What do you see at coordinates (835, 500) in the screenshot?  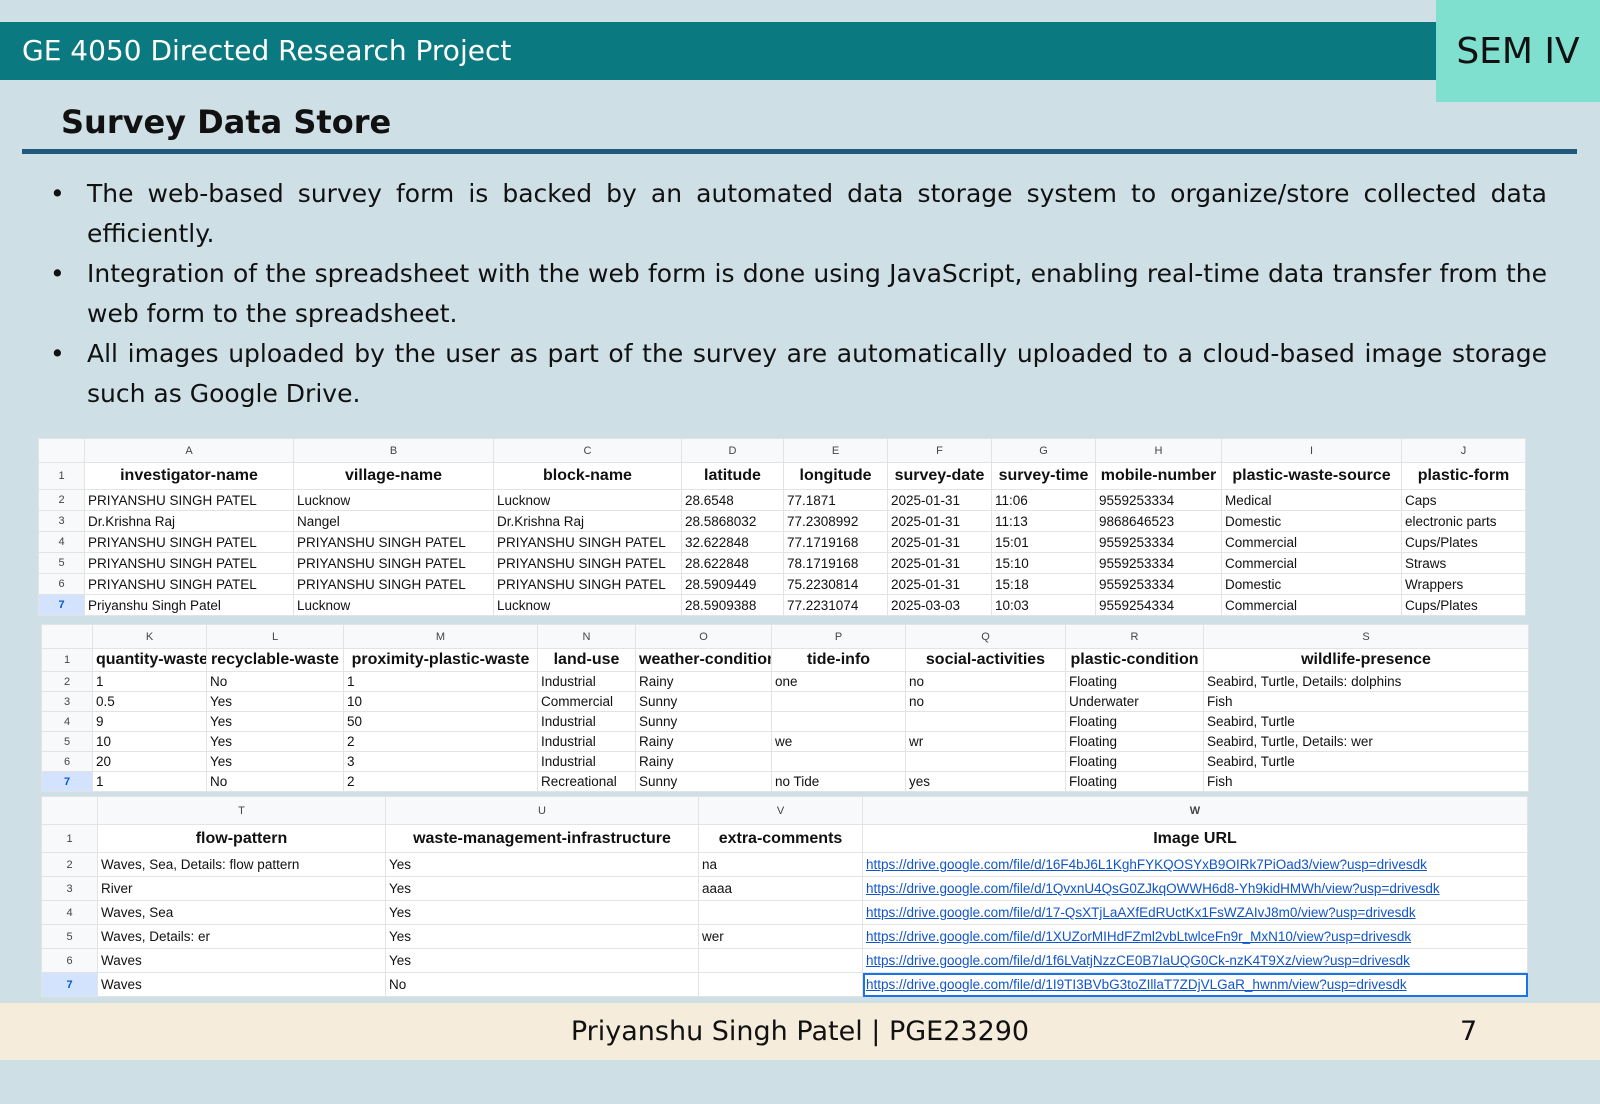 I see `table-cell: 77.1871` at bounding box center [835, 500].